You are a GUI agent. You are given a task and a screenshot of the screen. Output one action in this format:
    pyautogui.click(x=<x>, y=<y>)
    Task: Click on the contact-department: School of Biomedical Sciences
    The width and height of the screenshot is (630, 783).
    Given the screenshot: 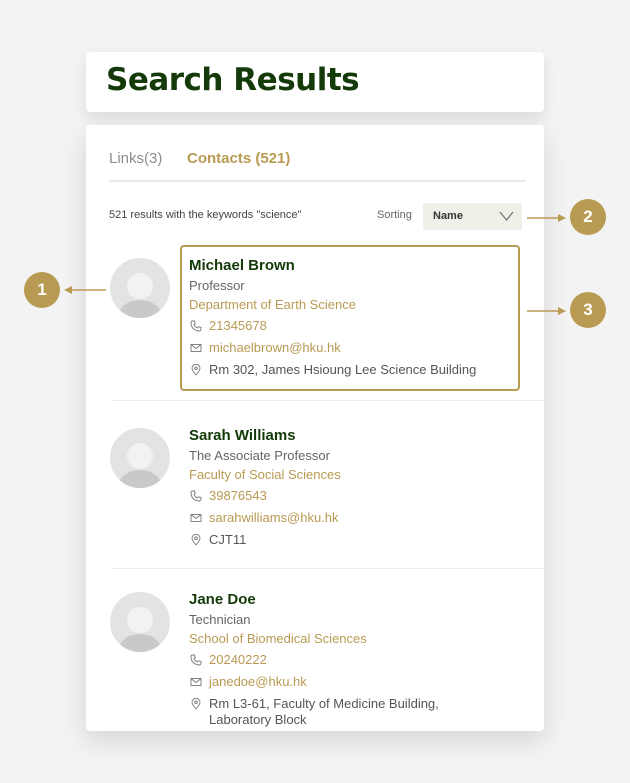 What is the action you would take?
    pyautogui.click(x=350, y=638)
    